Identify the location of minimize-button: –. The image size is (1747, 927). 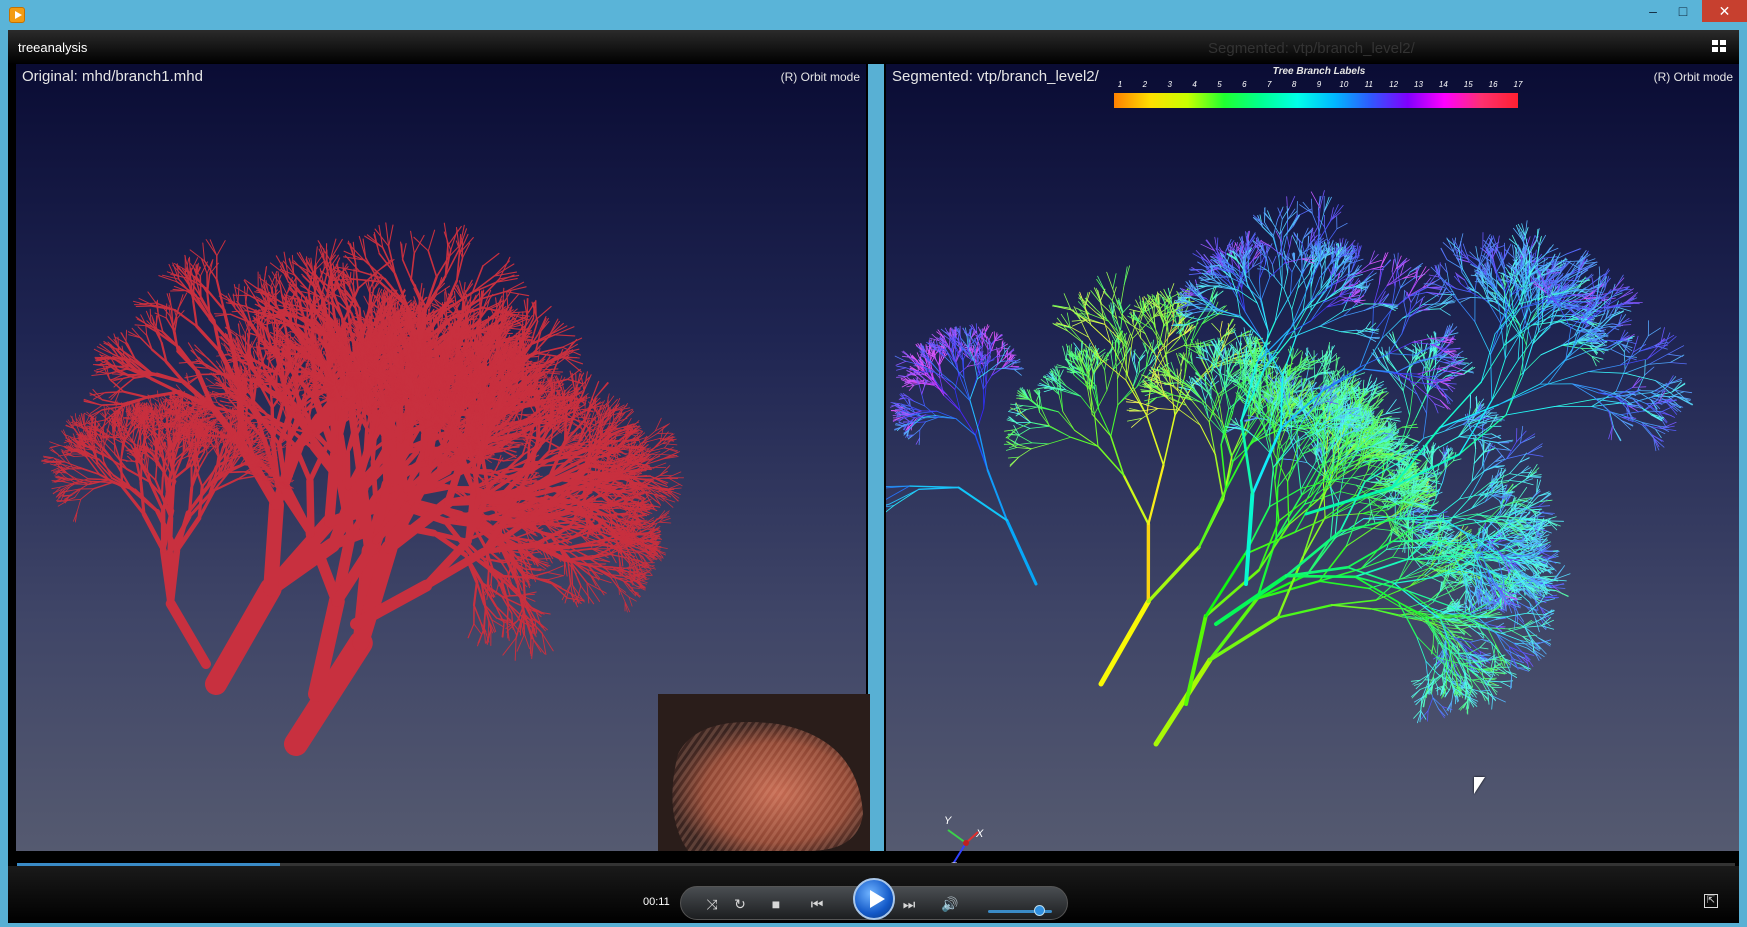
(1653, 11).